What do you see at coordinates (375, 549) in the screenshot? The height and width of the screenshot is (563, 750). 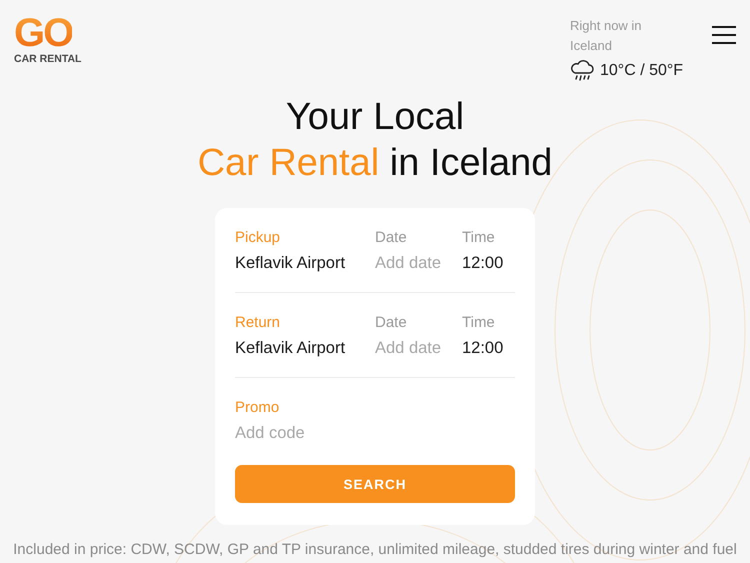 I see `footer-note: Included in price: CDW, SCDW, GP and TP insurance, unlimited mileage, studded tires during winter and fuel` at bounding box center [375, 549].